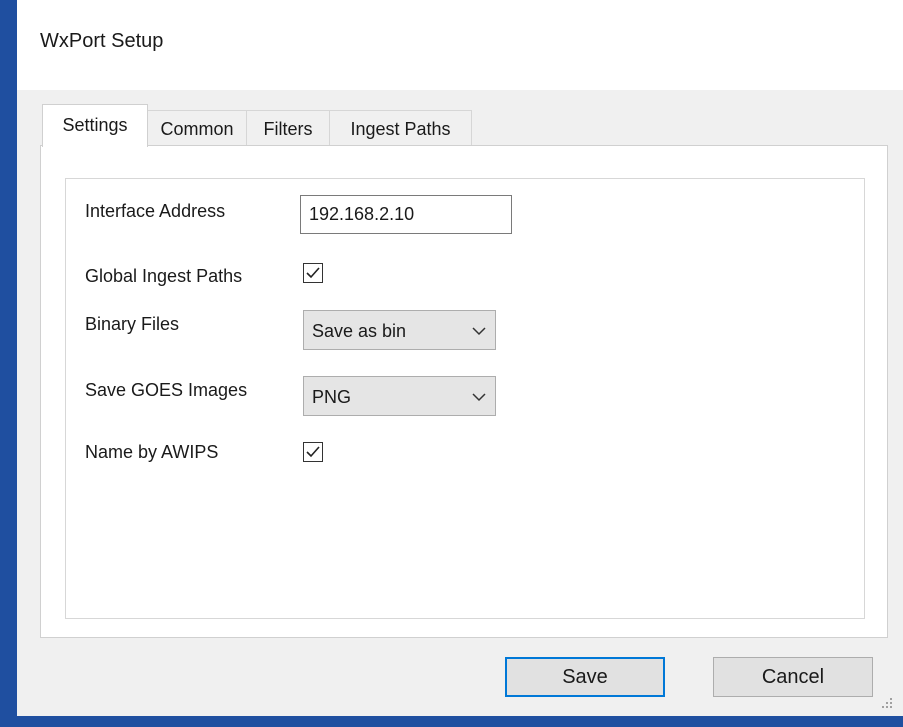 This screenshot has height=727, width=903. Describe the element at coordinates (8, 363) in the screenshot. I see `window-left-border` at that location.